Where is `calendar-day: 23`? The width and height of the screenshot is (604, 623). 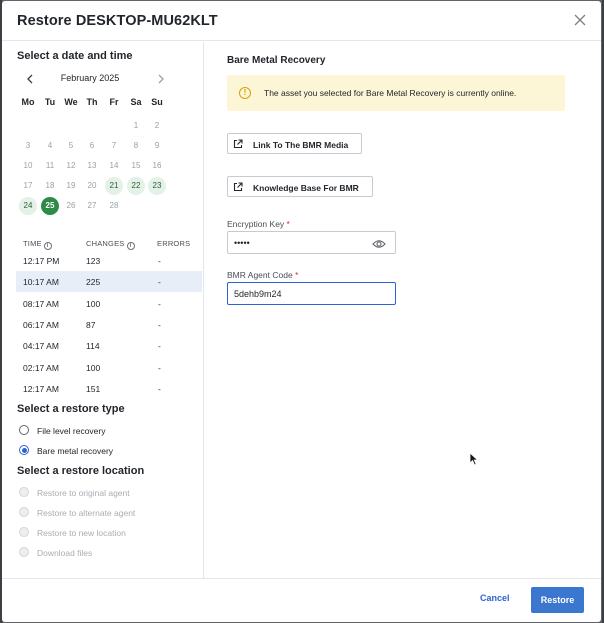 calendar-day: 23 is located at coordinates (157, 186).